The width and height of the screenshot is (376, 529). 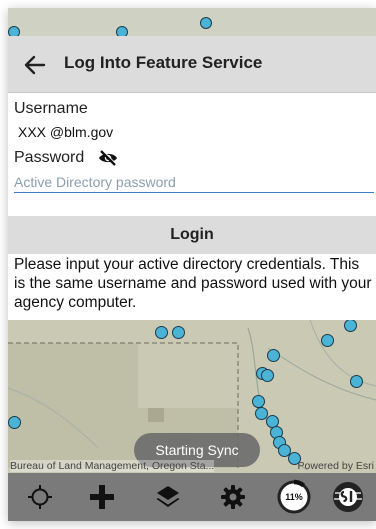 What do you see at coordinates (336, 466) in the screenshot?
I see `esri-attribution: Powered by Esri` at bounding box center [336, 466].